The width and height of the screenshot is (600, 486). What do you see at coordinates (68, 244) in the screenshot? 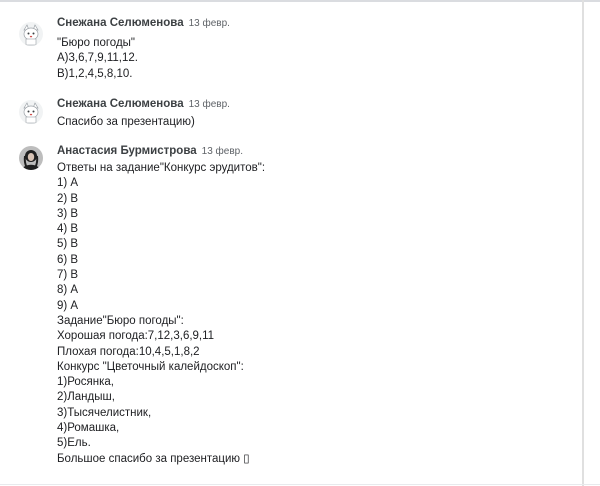
I see `comment-text-line: 5) В` at bounding box center [68, 244].